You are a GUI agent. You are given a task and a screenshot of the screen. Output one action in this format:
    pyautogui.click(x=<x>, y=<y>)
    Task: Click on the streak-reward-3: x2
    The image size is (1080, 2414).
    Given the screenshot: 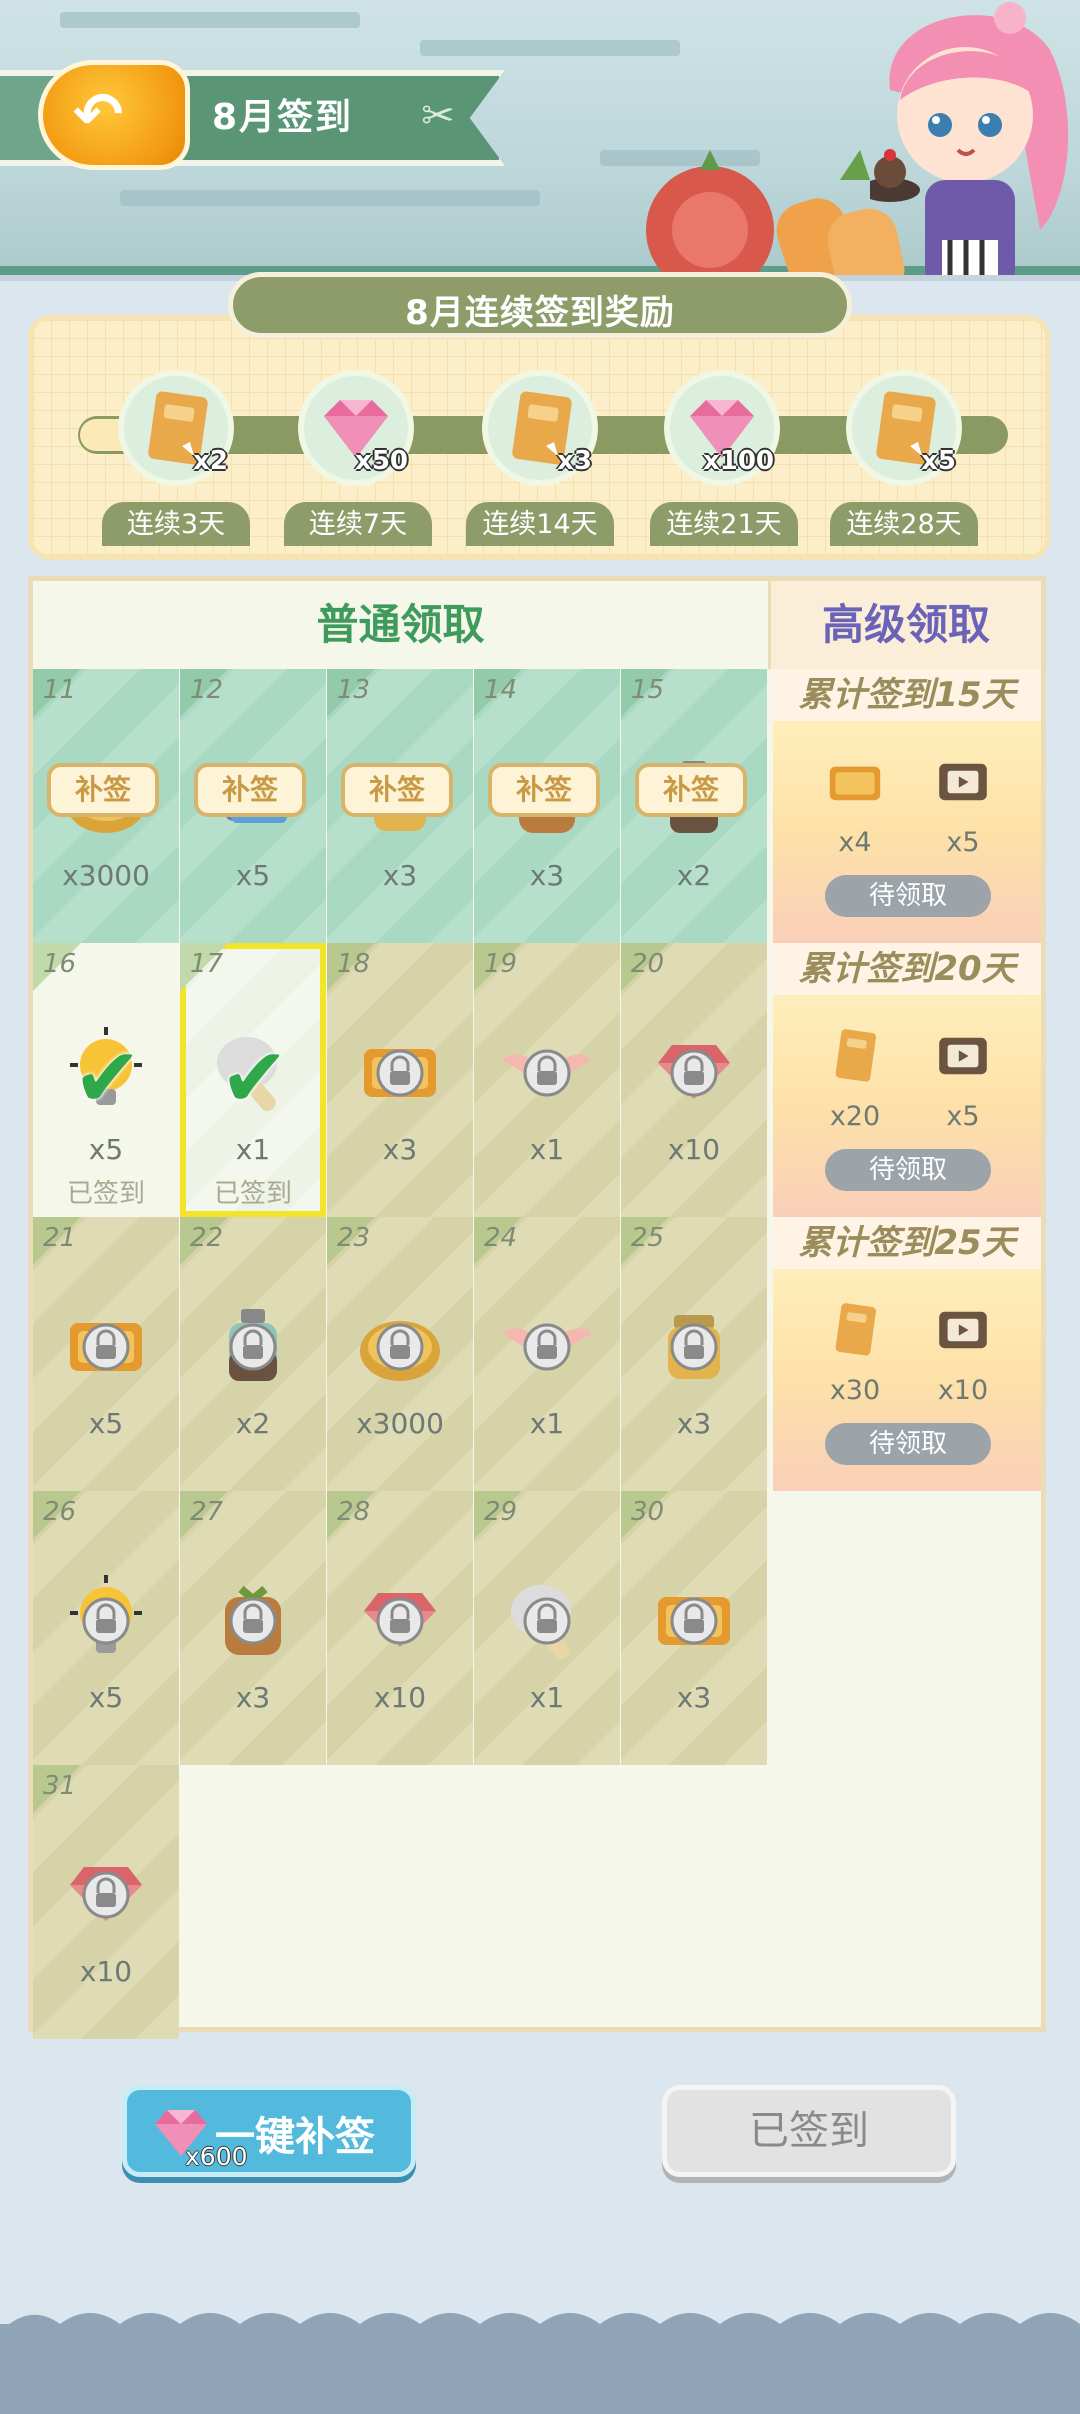 What is the action you would take?
    pyautogui.click(x=176, y=428)
    